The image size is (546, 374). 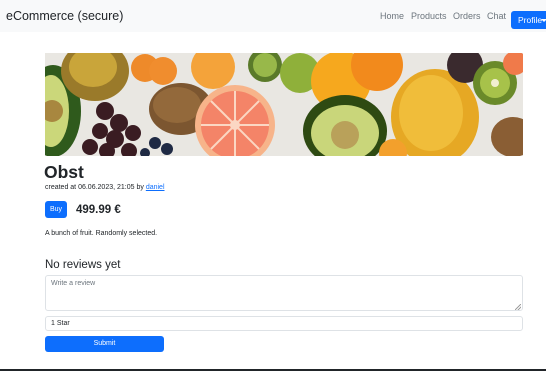 I want to click on product-description: A bunch of fruit. Randomly selected., so click(x=101, y=233).